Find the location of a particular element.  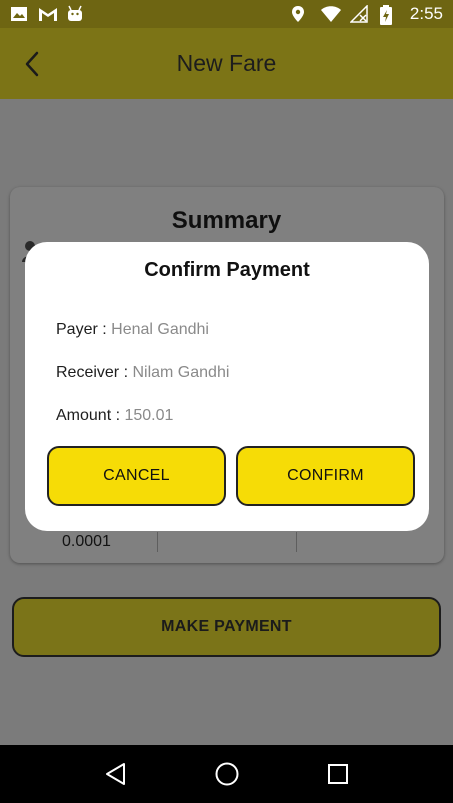

payer-row: Payer : Henal Gandhi is located at coordinates (132, 330).